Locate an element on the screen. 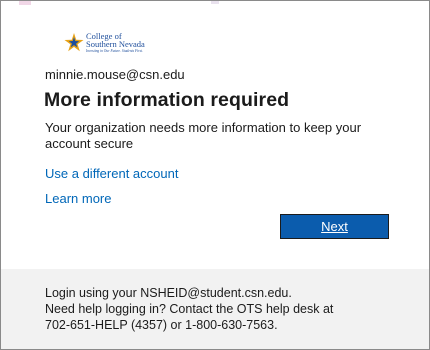 The width and height of the screenshot is (430, 350). learn-more-link: Learn more is located at coordinates (78, 198).